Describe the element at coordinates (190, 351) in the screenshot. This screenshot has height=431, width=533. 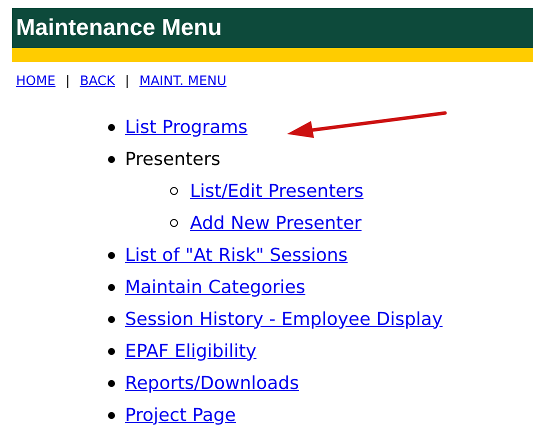
I see `menu-link: EPAF Eligibility` at that location.